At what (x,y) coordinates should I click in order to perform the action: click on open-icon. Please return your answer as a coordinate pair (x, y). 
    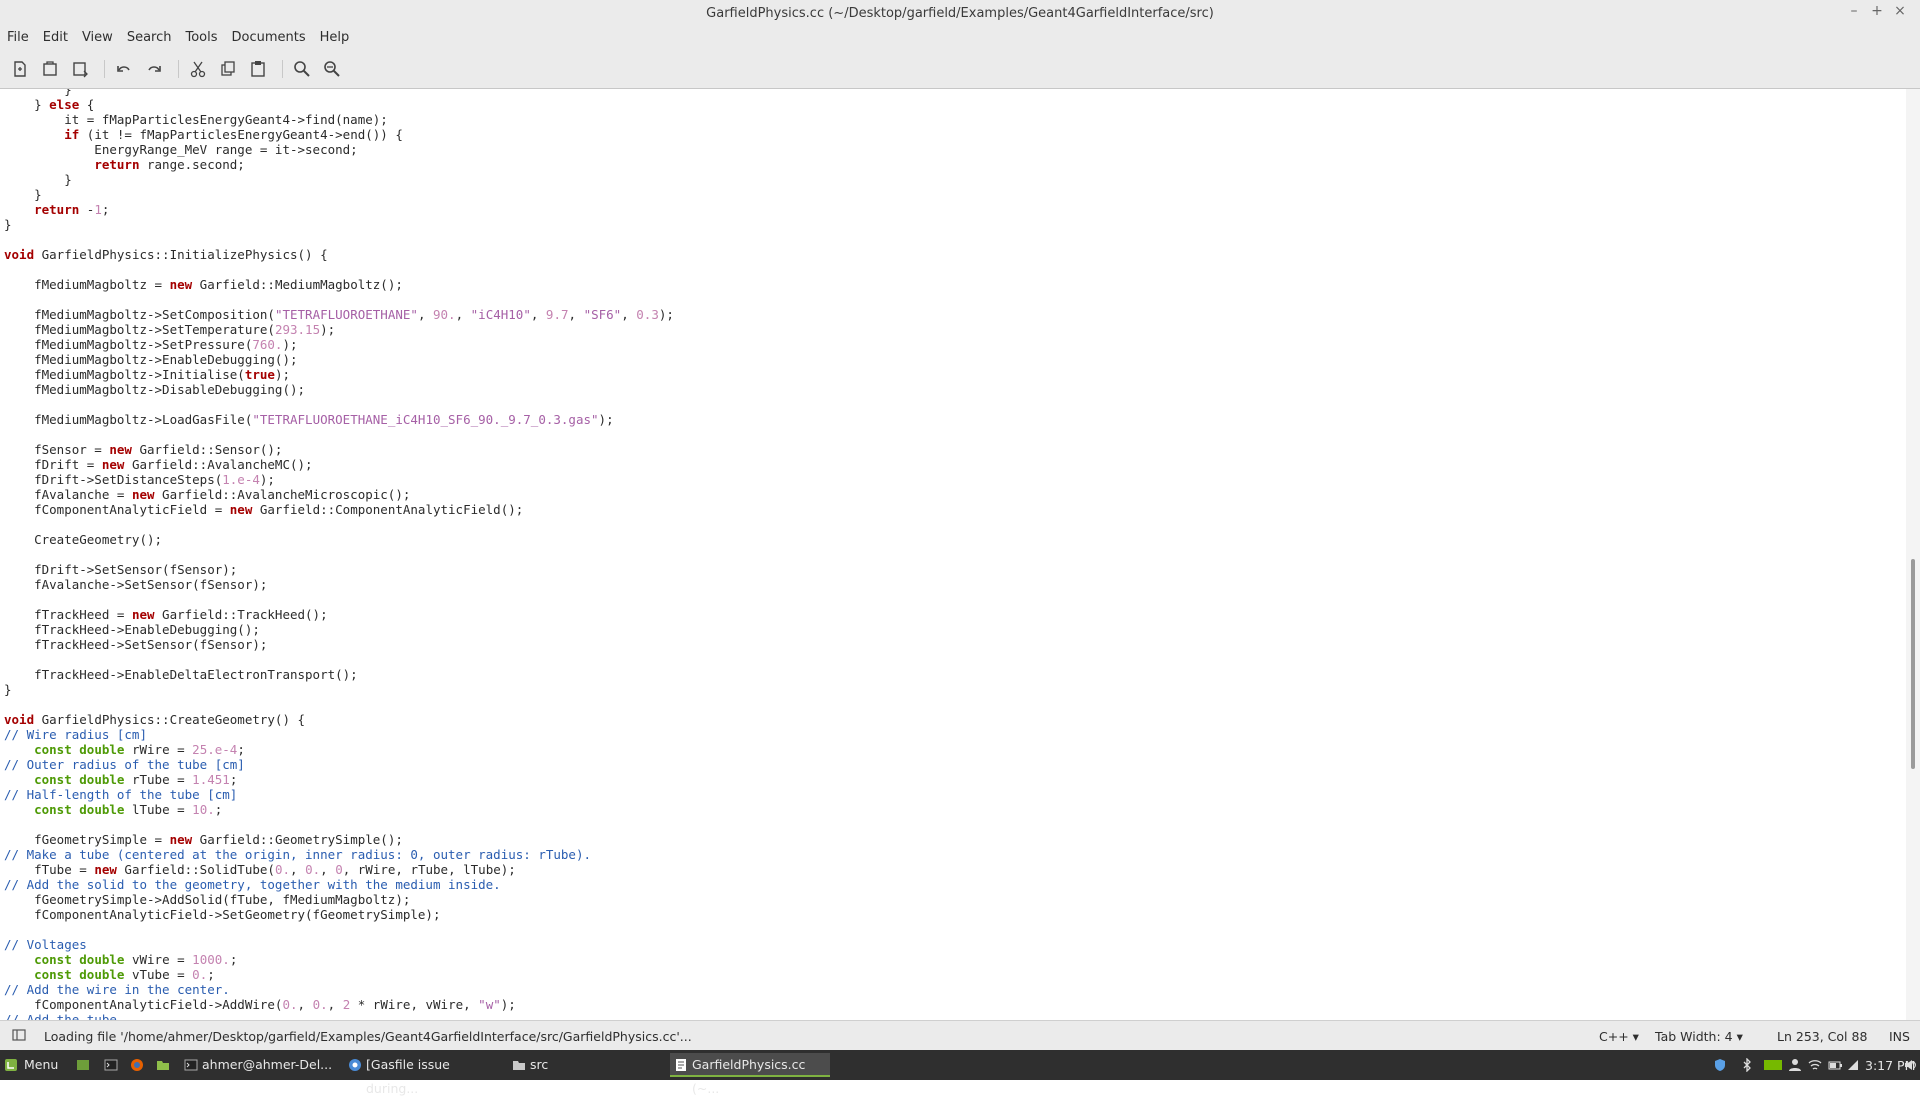
    Looking at the image, I should click on (50, 69).